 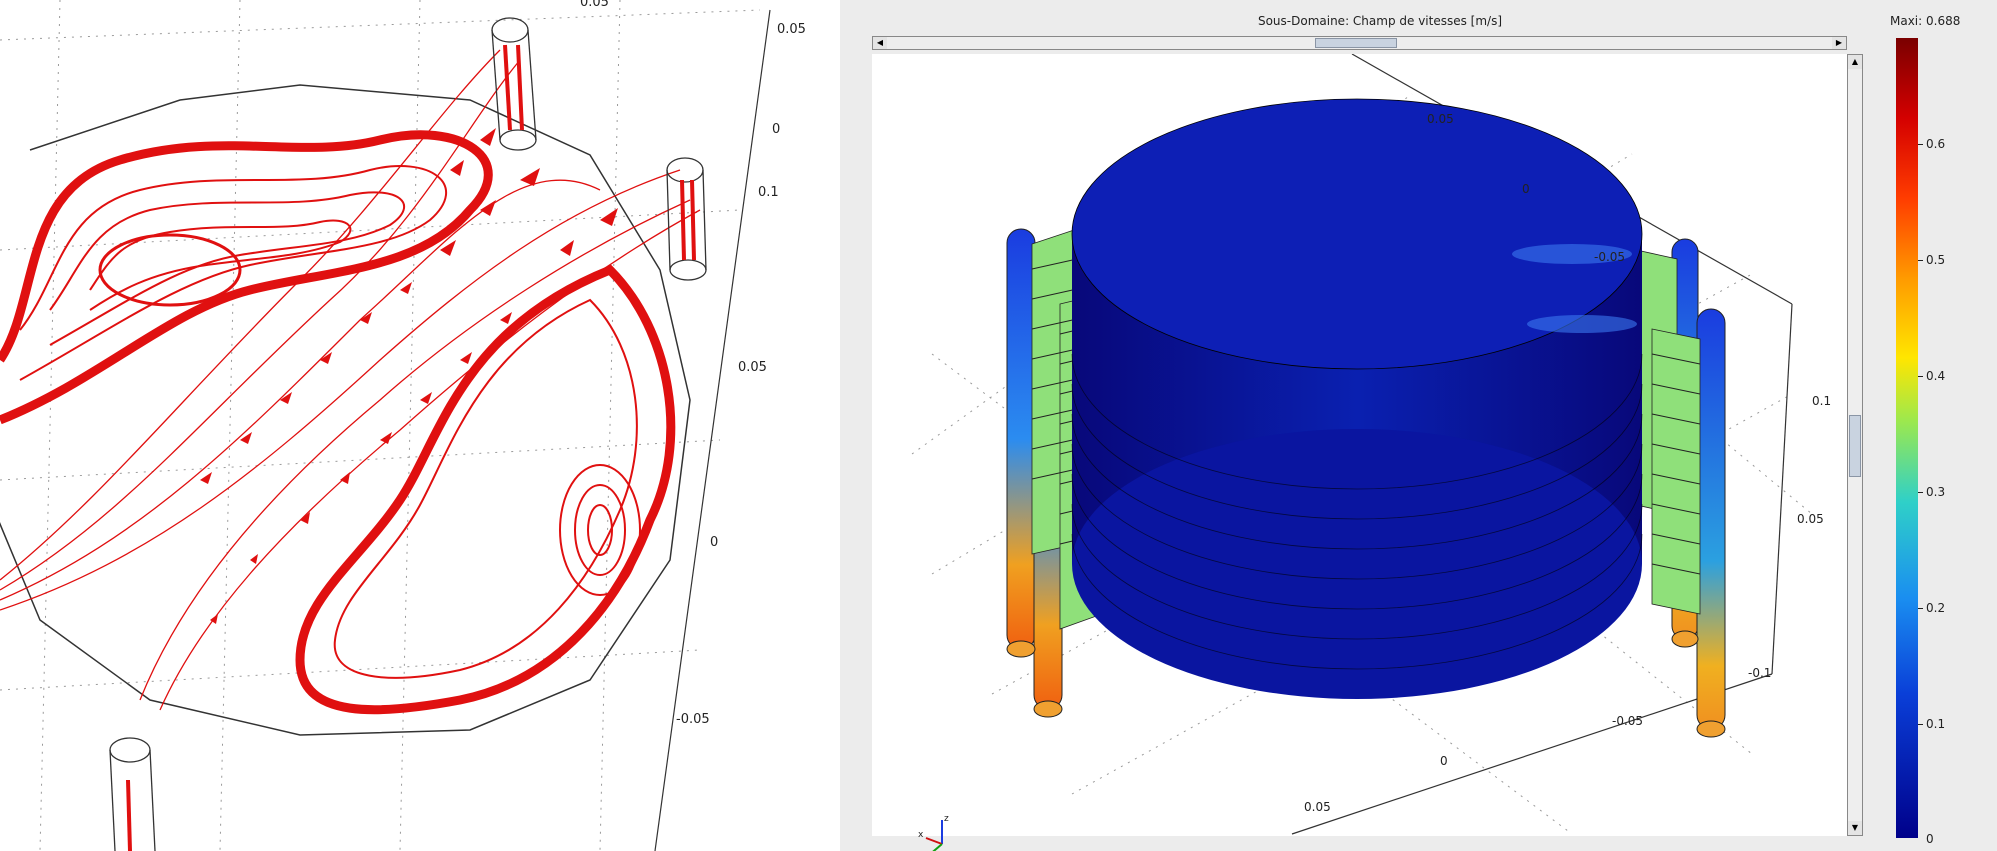 What do you see at coordinates (1936, 376) in the screenshot?
I see `colorbar-tick-label: 0.4` at bounding box center [1936, 376].